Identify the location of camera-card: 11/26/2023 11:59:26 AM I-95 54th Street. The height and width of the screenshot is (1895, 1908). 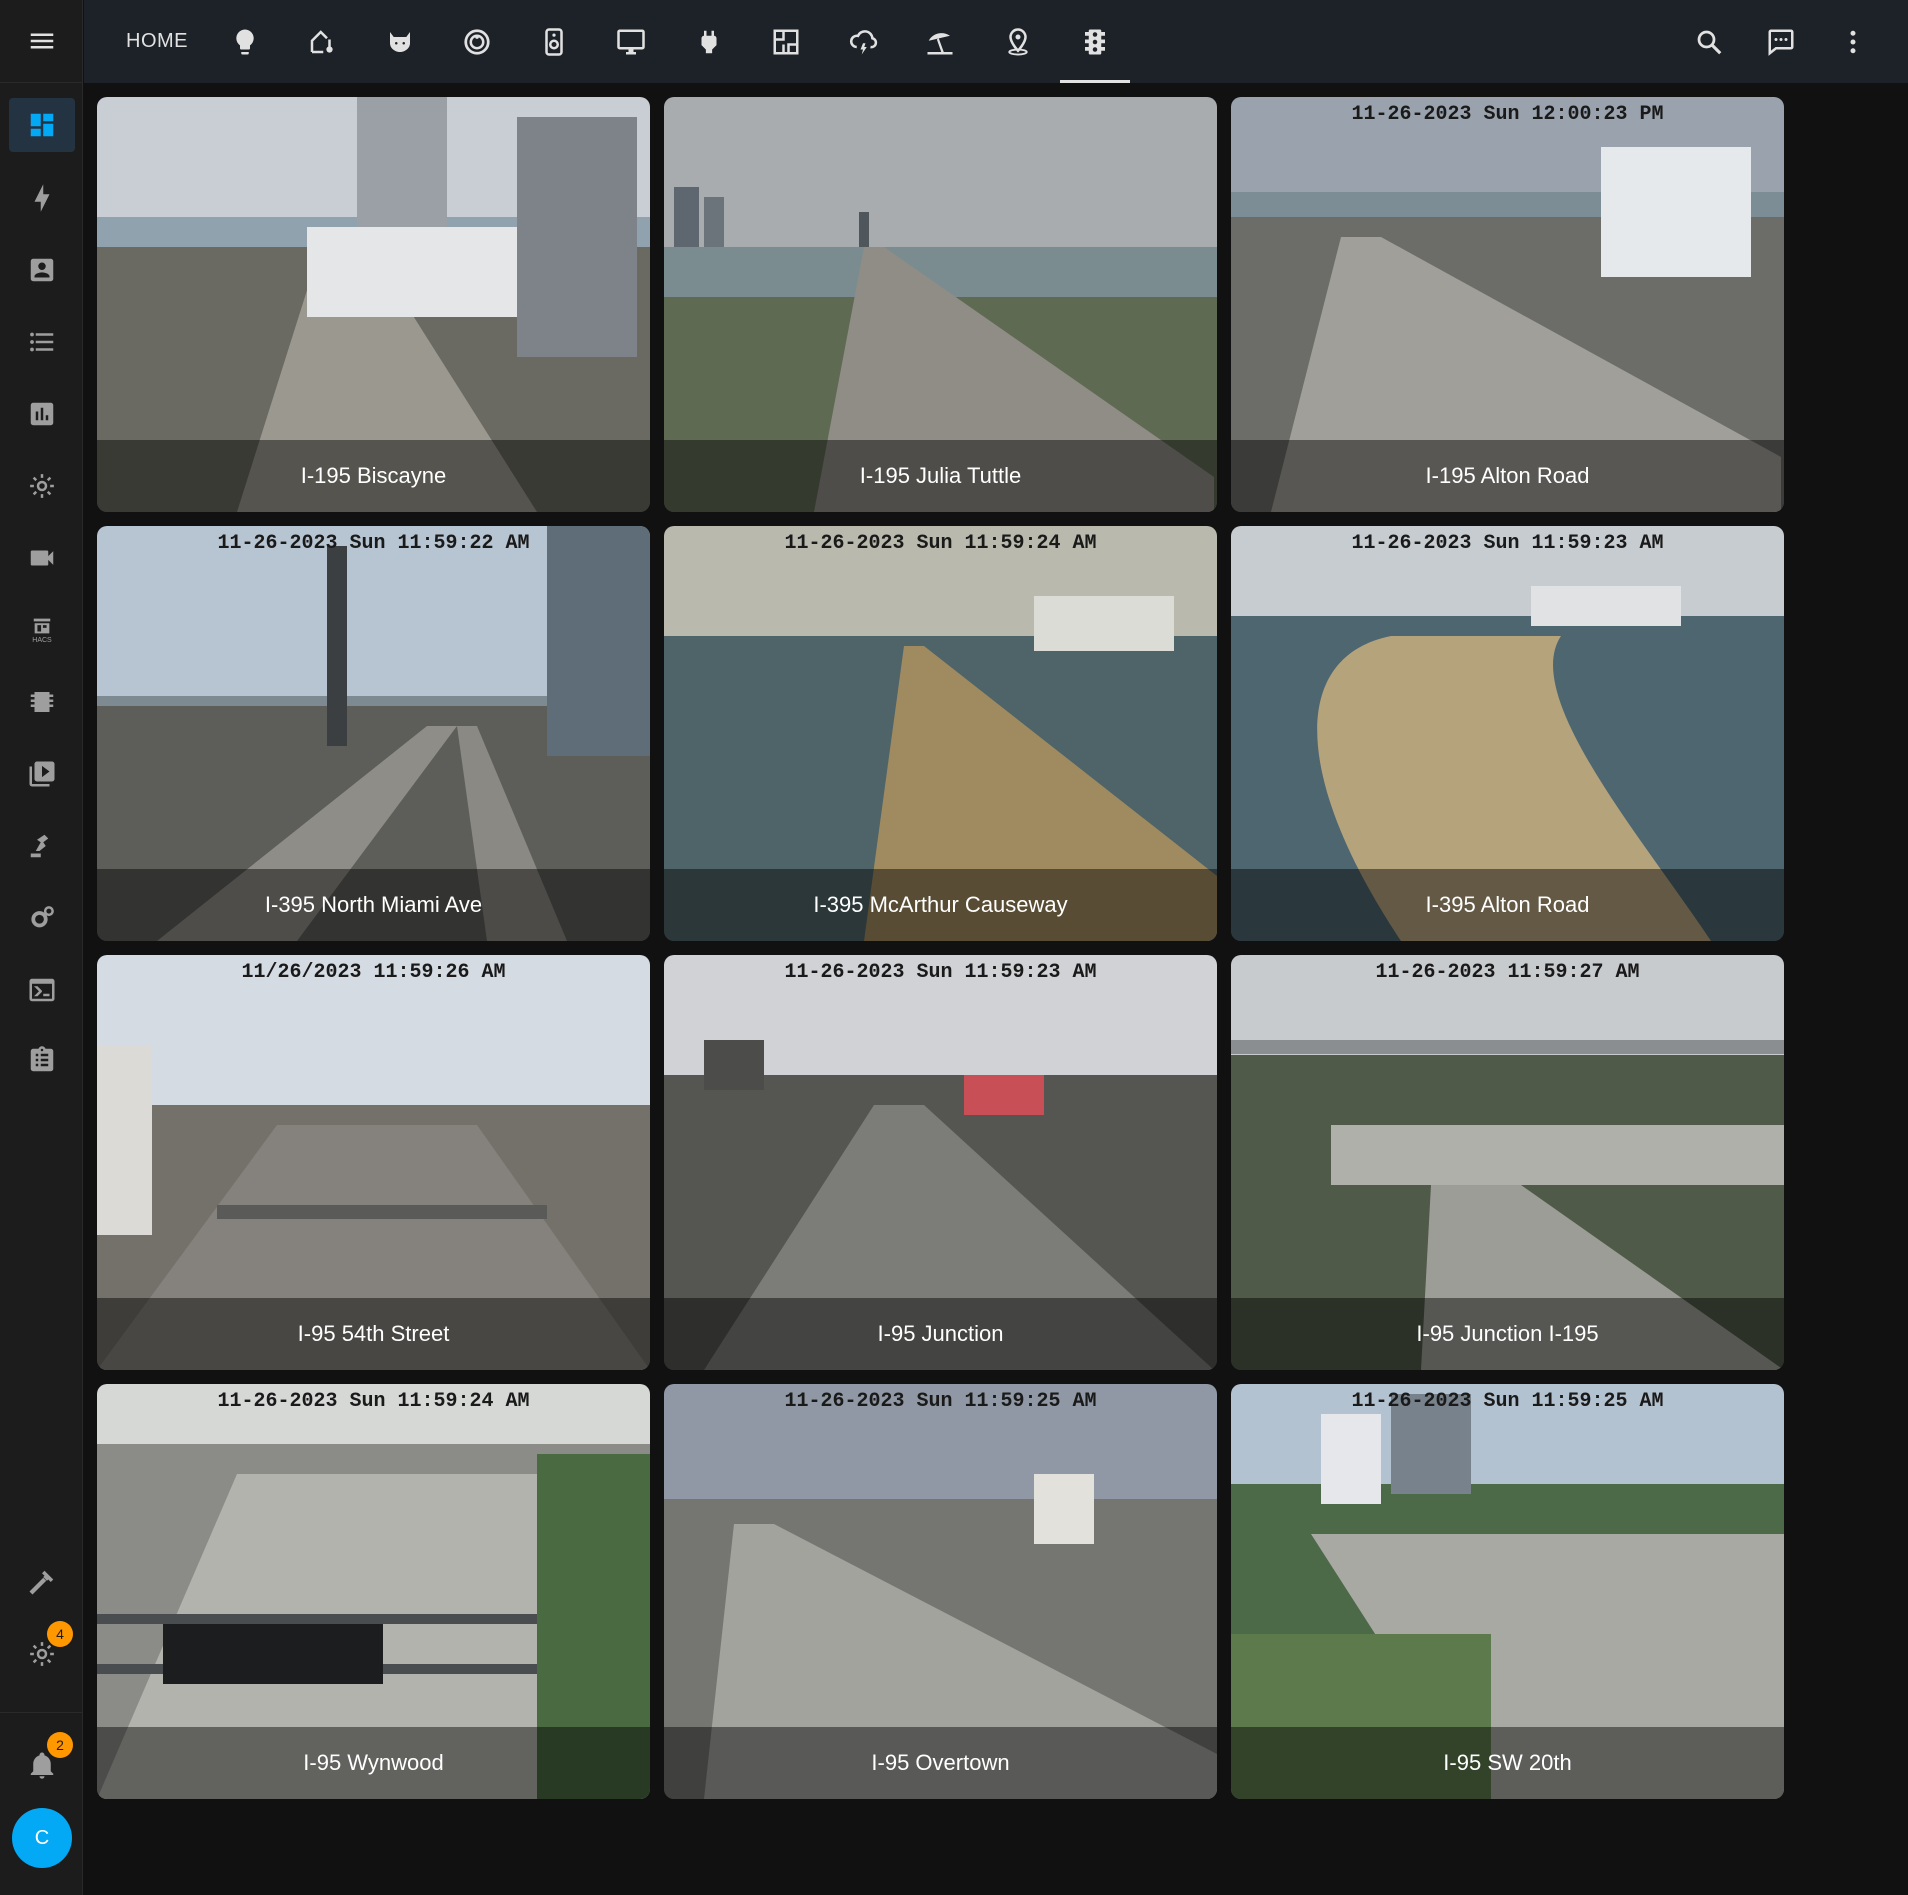
(373, 1162).